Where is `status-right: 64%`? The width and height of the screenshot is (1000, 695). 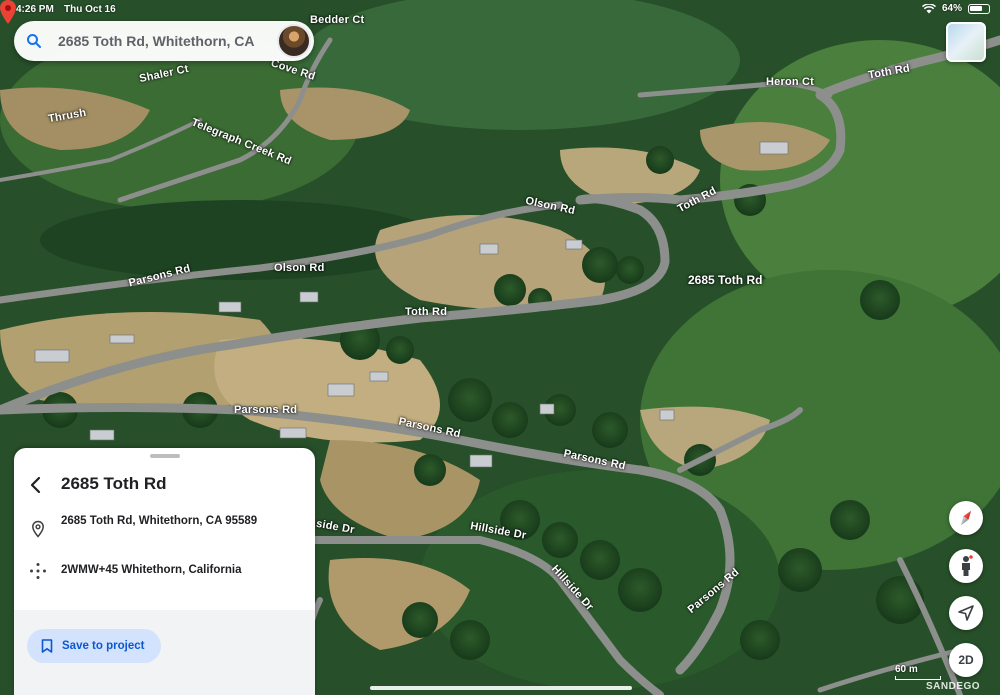
status-right: 64% is located at coordinates (955, 8).